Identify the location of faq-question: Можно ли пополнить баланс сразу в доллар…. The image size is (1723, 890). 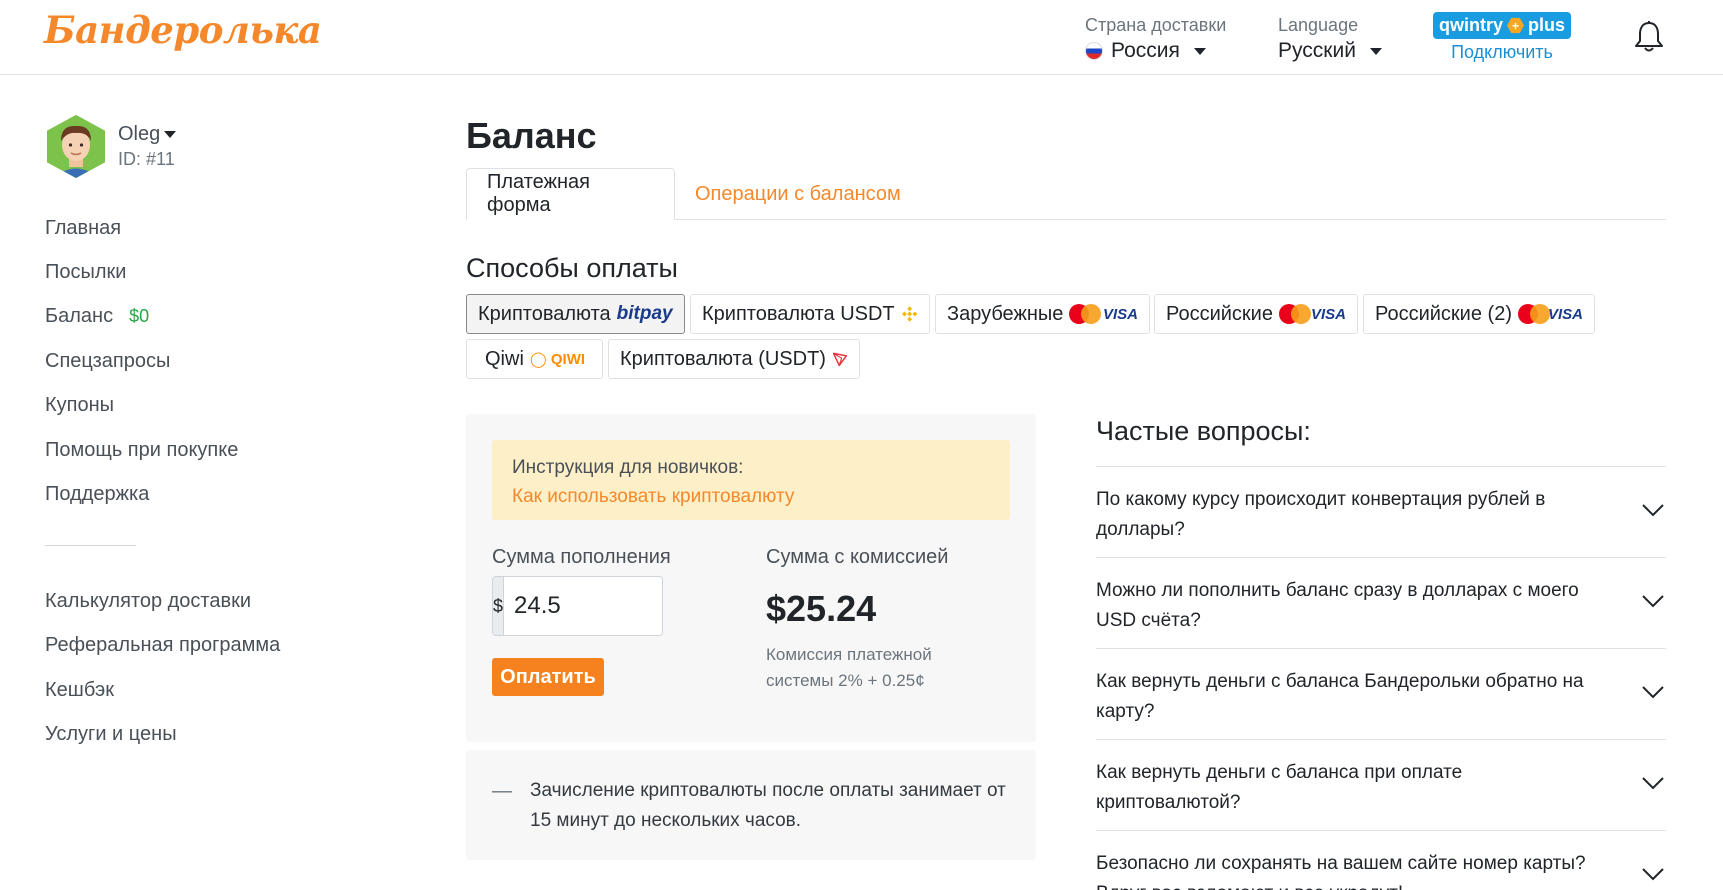
(1337, 605).